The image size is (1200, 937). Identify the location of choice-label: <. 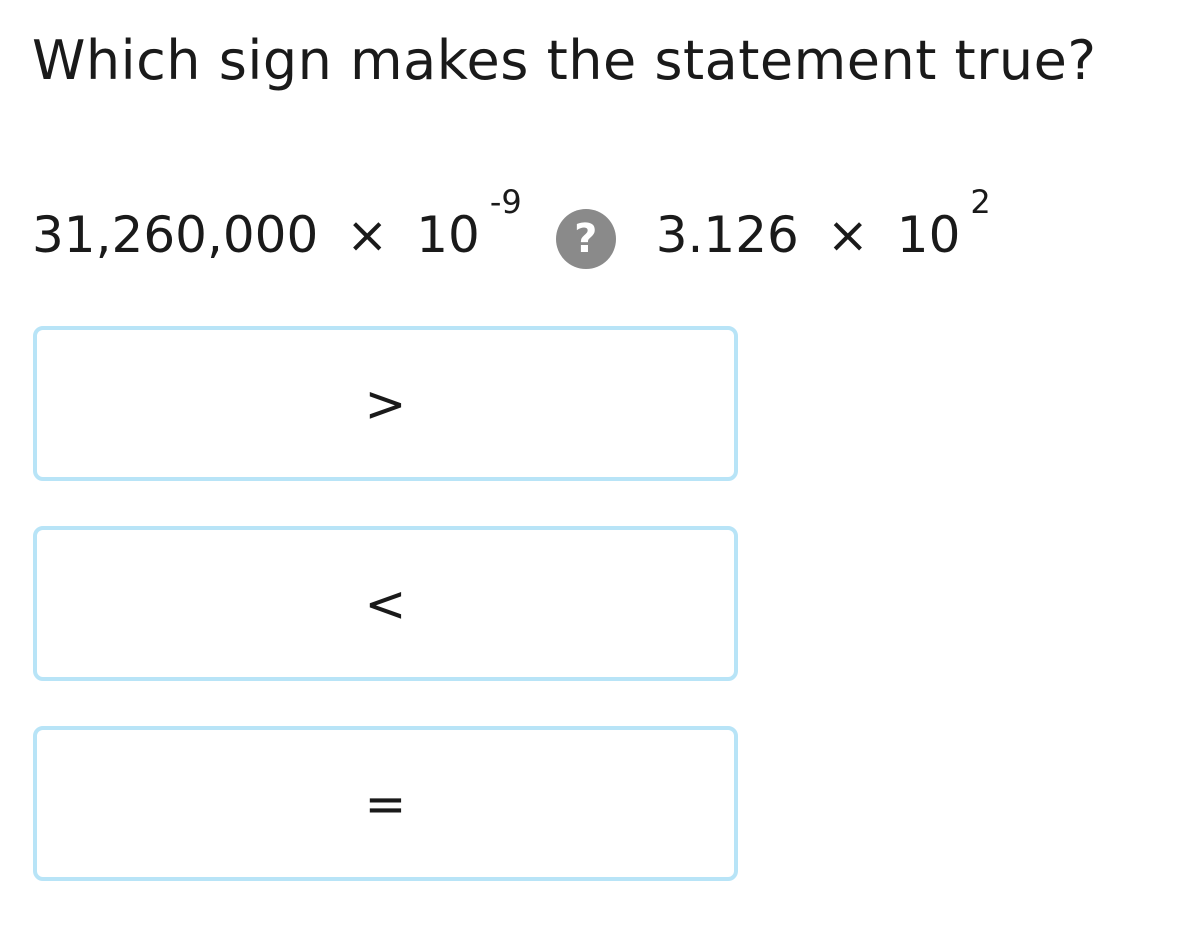
(385, 603).